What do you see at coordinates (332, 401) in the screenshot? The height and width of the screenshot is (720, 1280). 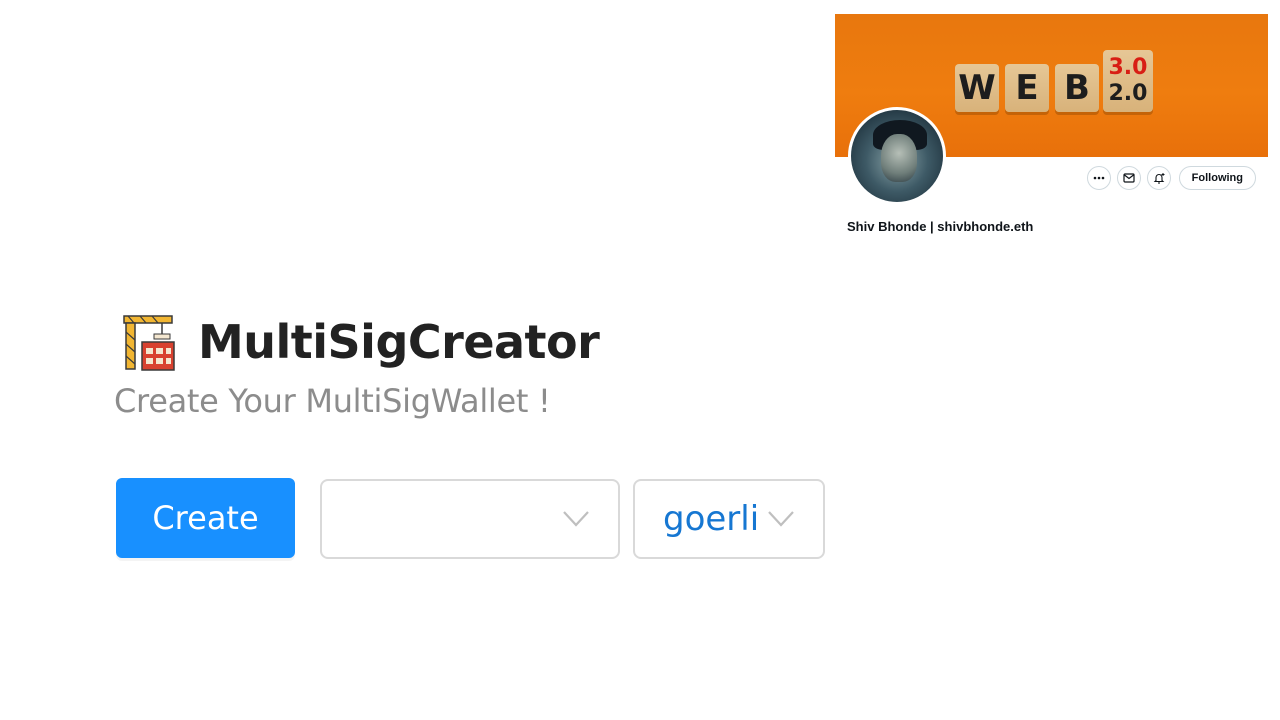 I see `app-subtitle: Create Your MultiSigWallet !` at bounding box center [332, 401].